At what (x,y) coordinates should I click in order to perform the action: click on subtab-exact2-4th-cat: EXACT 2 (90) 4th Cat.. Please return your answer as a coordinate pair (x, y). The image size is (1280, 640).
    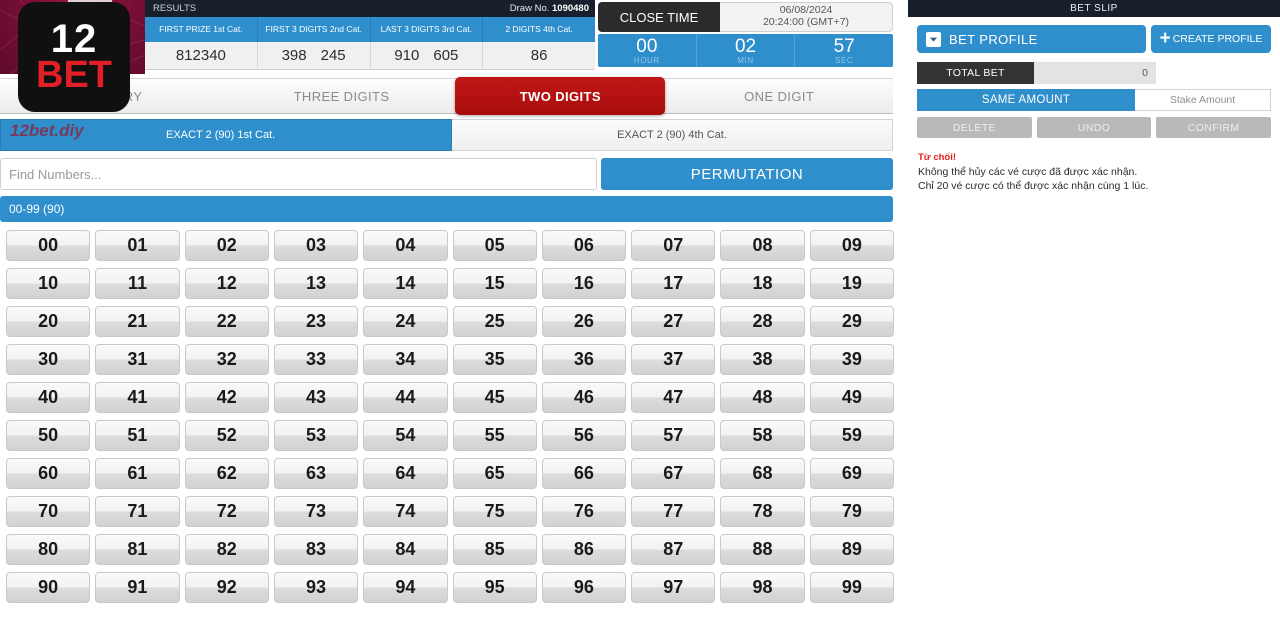
    Looking at the image, I should click on (672, 135).